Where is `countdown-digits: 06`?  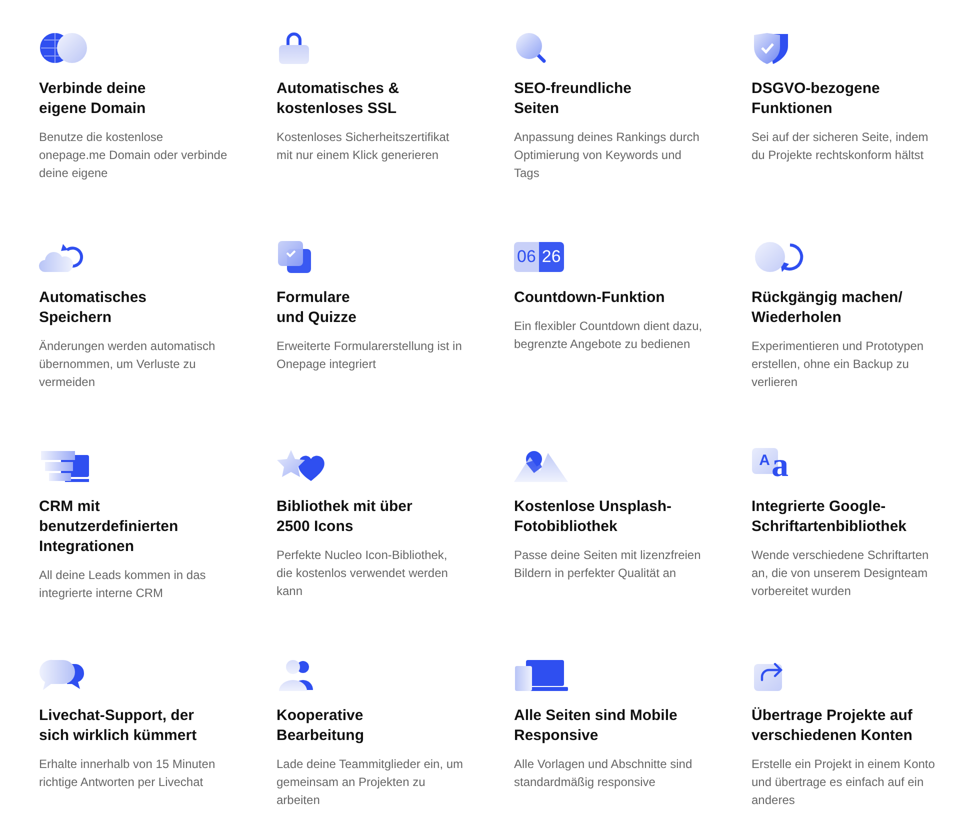 countdown-digits: 06 is located at coordinates (526, 257).